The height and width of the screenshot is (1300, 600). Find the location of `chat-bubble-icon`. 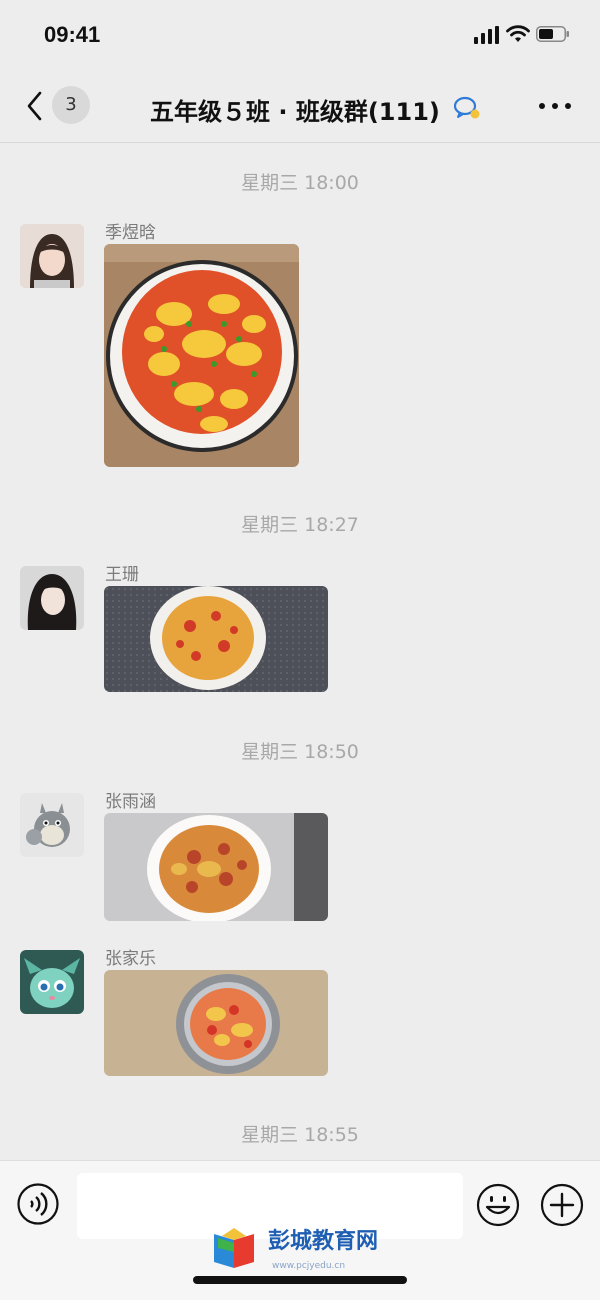

chat-bubble-icon is located at coordinates (466, 107).